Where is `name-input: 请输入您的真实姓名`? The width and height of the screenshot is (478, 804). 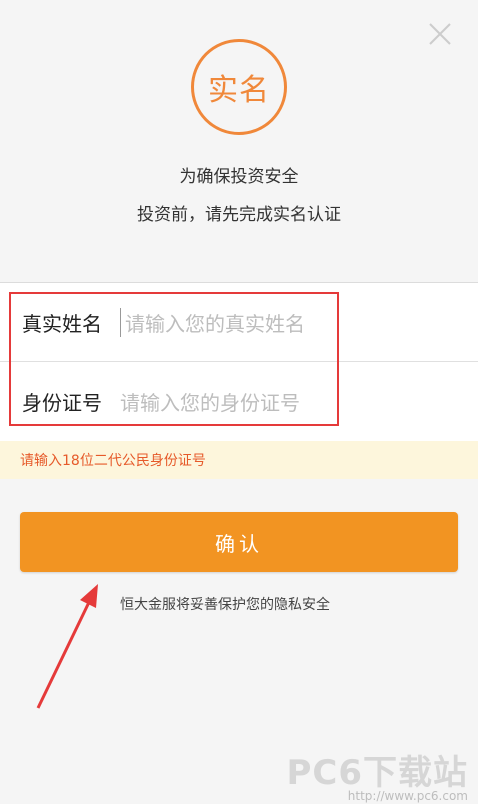
name-input: 请输入您的真实姓名 is located at coordinates (212, 322).